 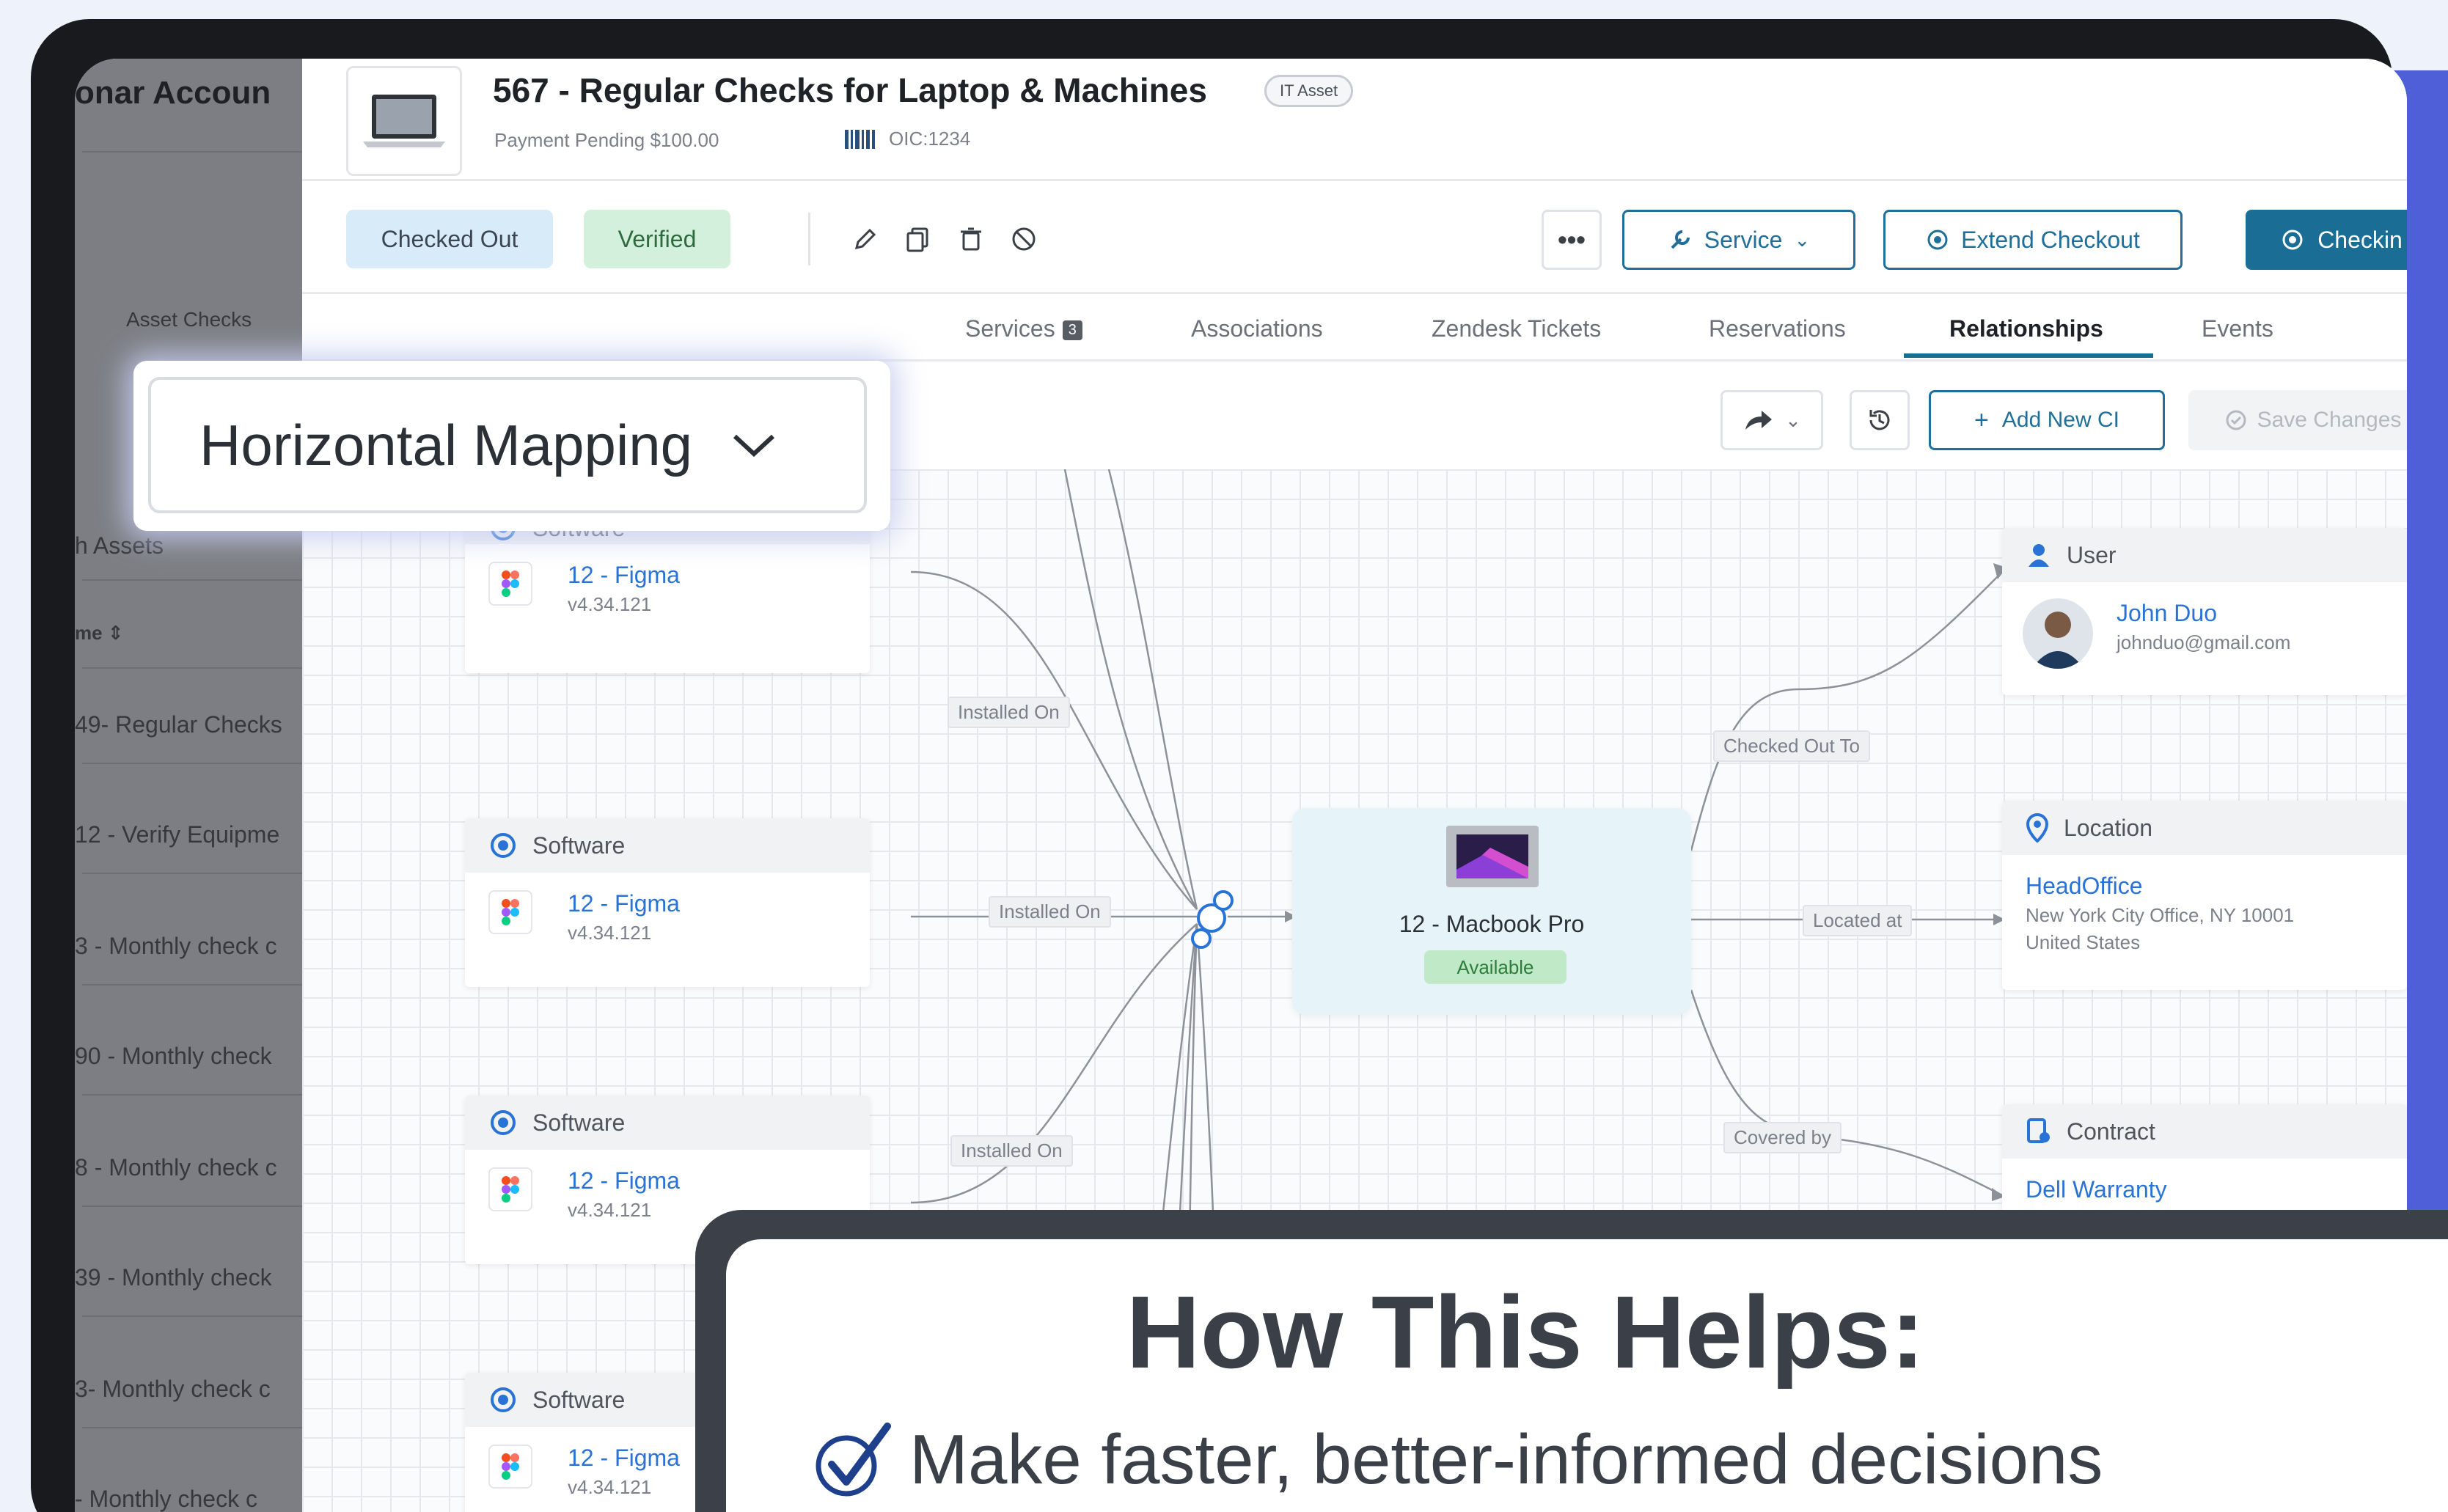 What do you see at coordinates (173, 1389) in the screenshot?
I see `sidebar-item: 3- Monthly check c` at bounding box center [173, 1389].